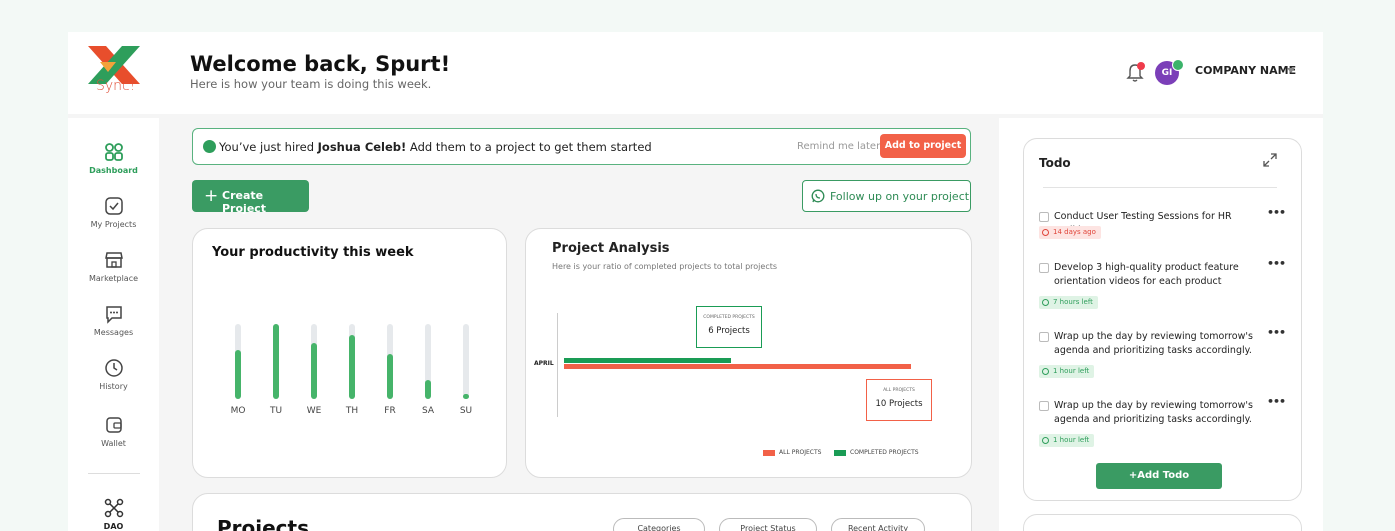 The image size is (1395, 531). Describe the element at coordinates (544, 363) in the screenshot. I see `category-label: APRIL` at that location.